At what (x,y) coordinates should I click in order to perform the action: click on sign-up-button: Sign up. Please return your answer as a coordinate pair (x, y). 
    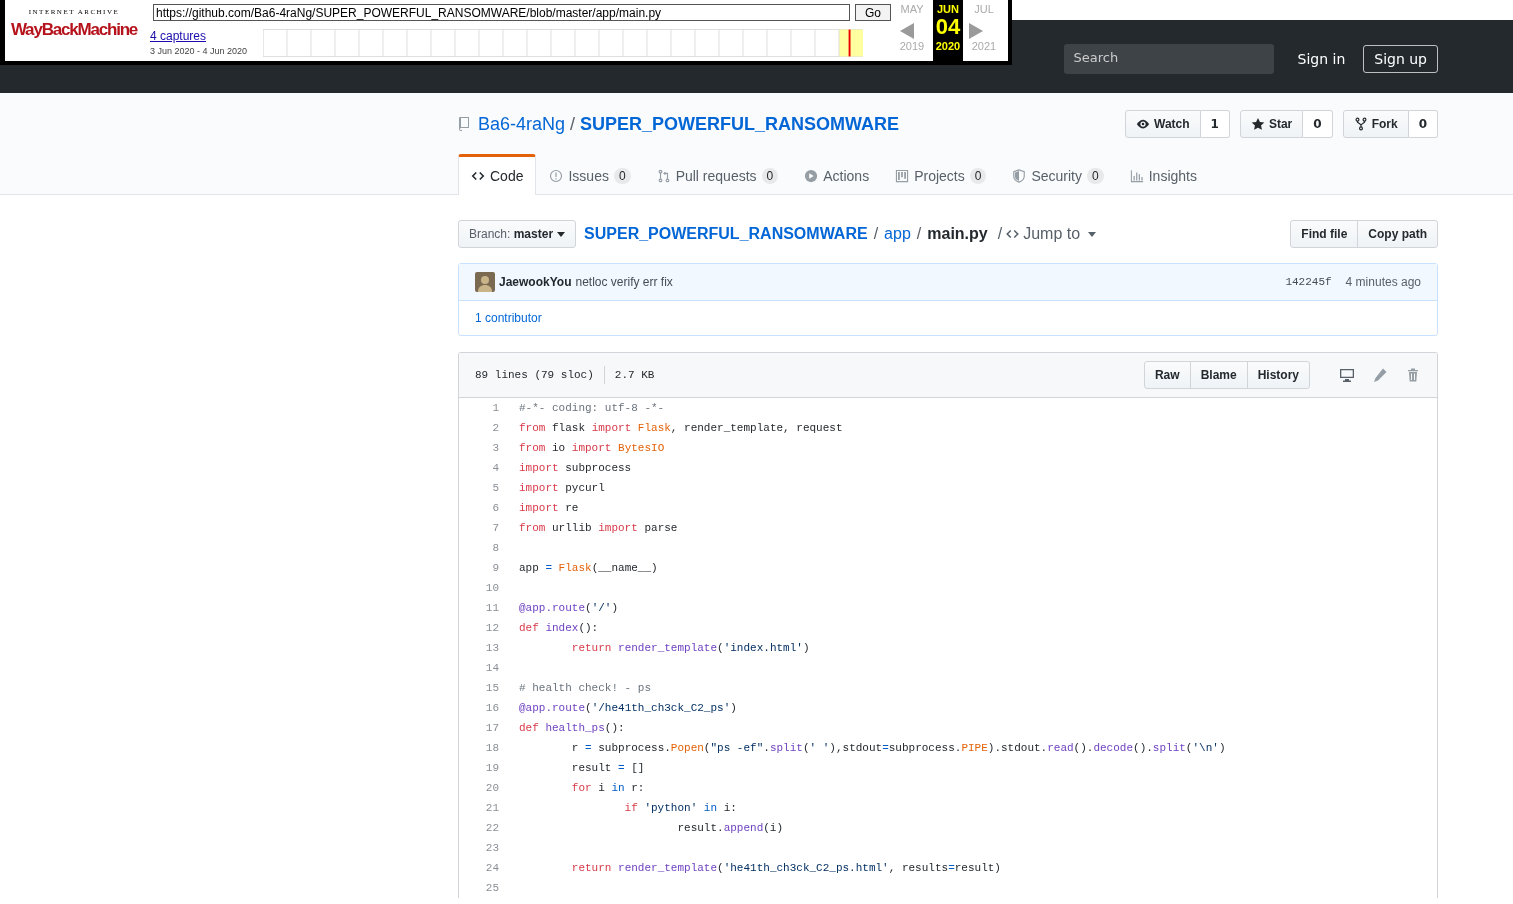
    Looking at the image, I should click on (1400, 59).